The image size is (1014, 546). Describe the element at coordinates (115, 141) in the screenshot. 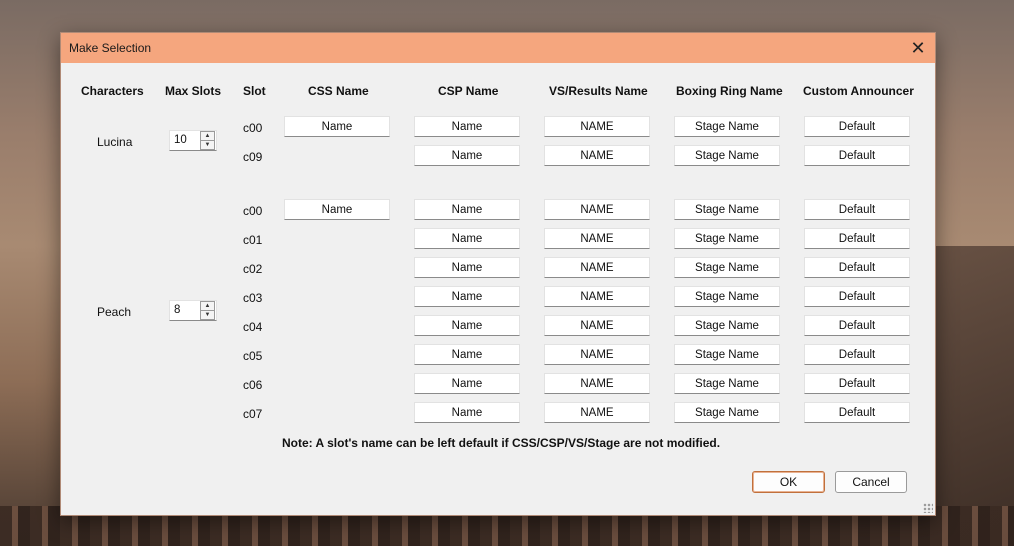

I see `character-name: Lucina` at that location.